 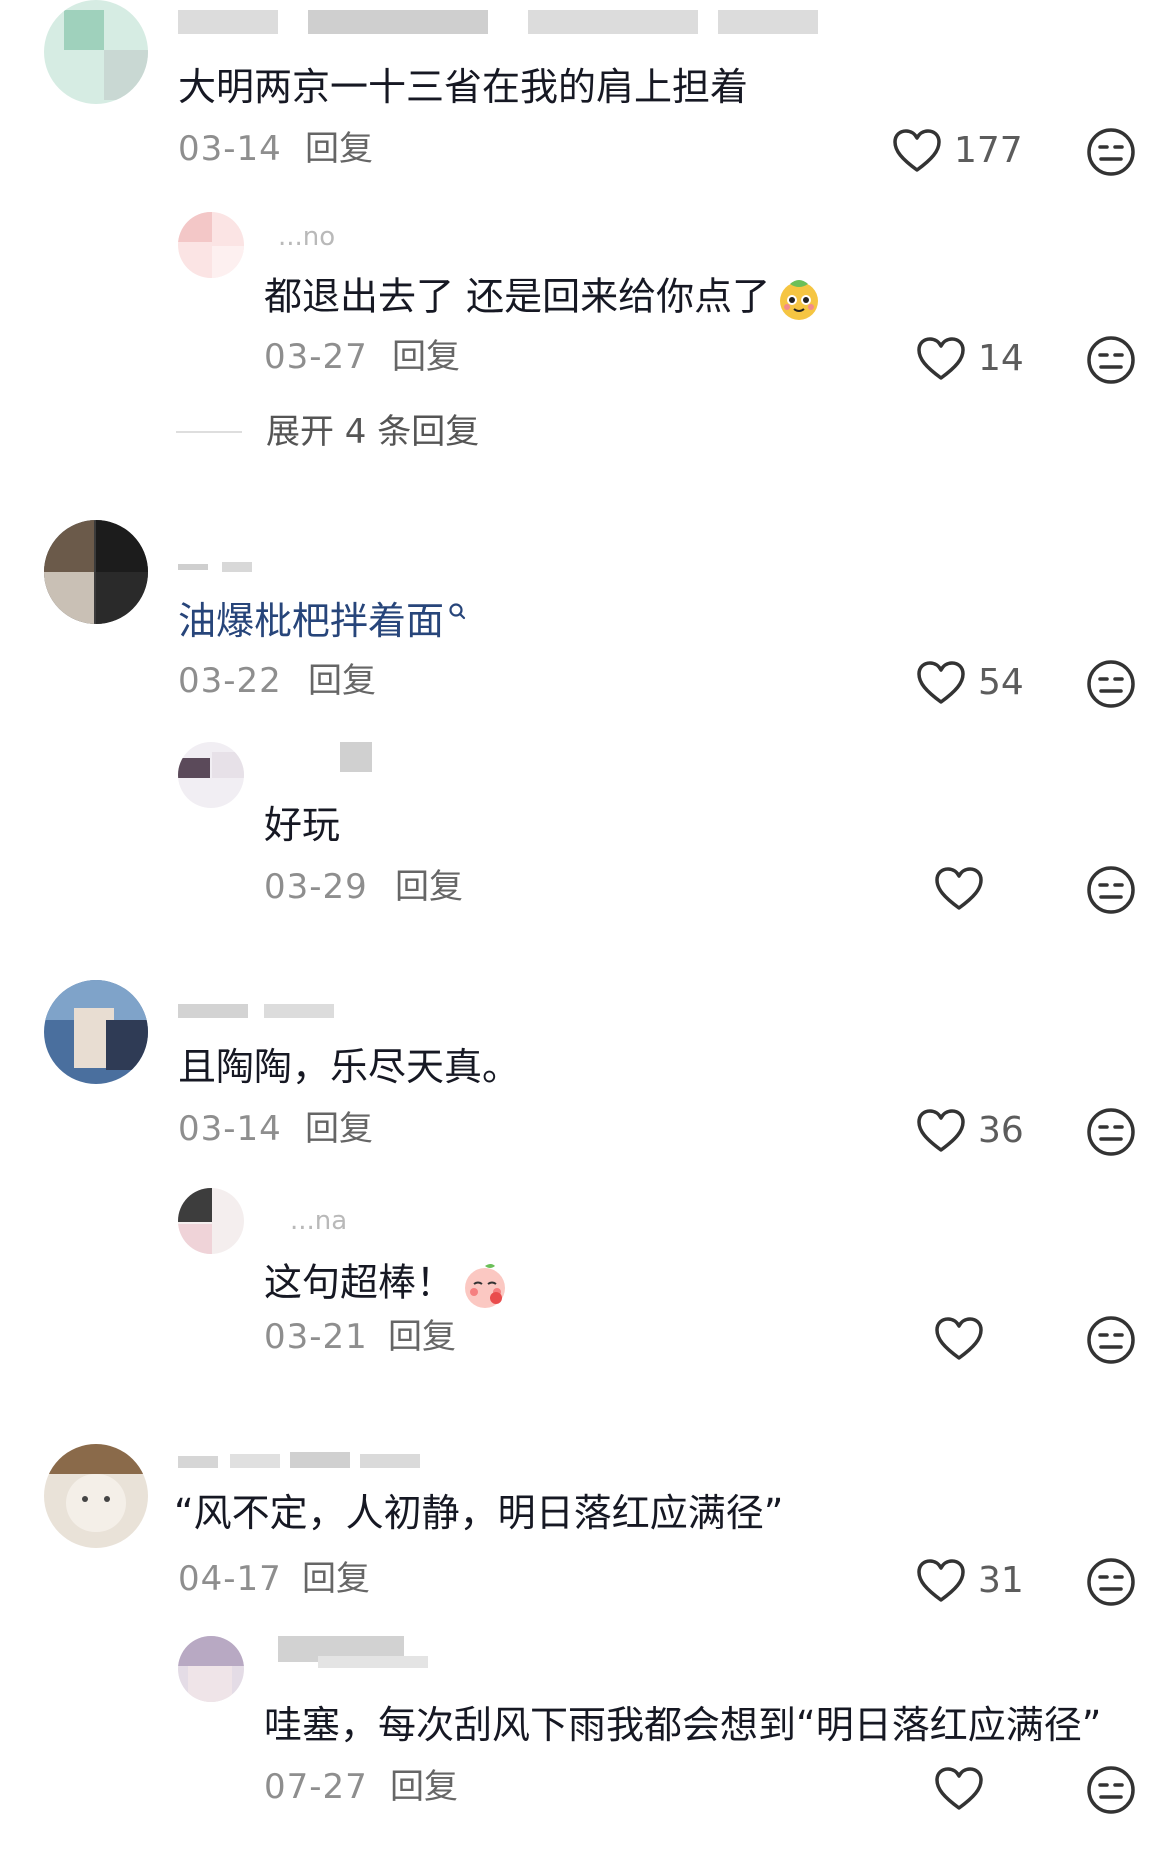 I want to click on reply-text: 都退出去了 还是回来给你点了, so click(x=543, y=299).